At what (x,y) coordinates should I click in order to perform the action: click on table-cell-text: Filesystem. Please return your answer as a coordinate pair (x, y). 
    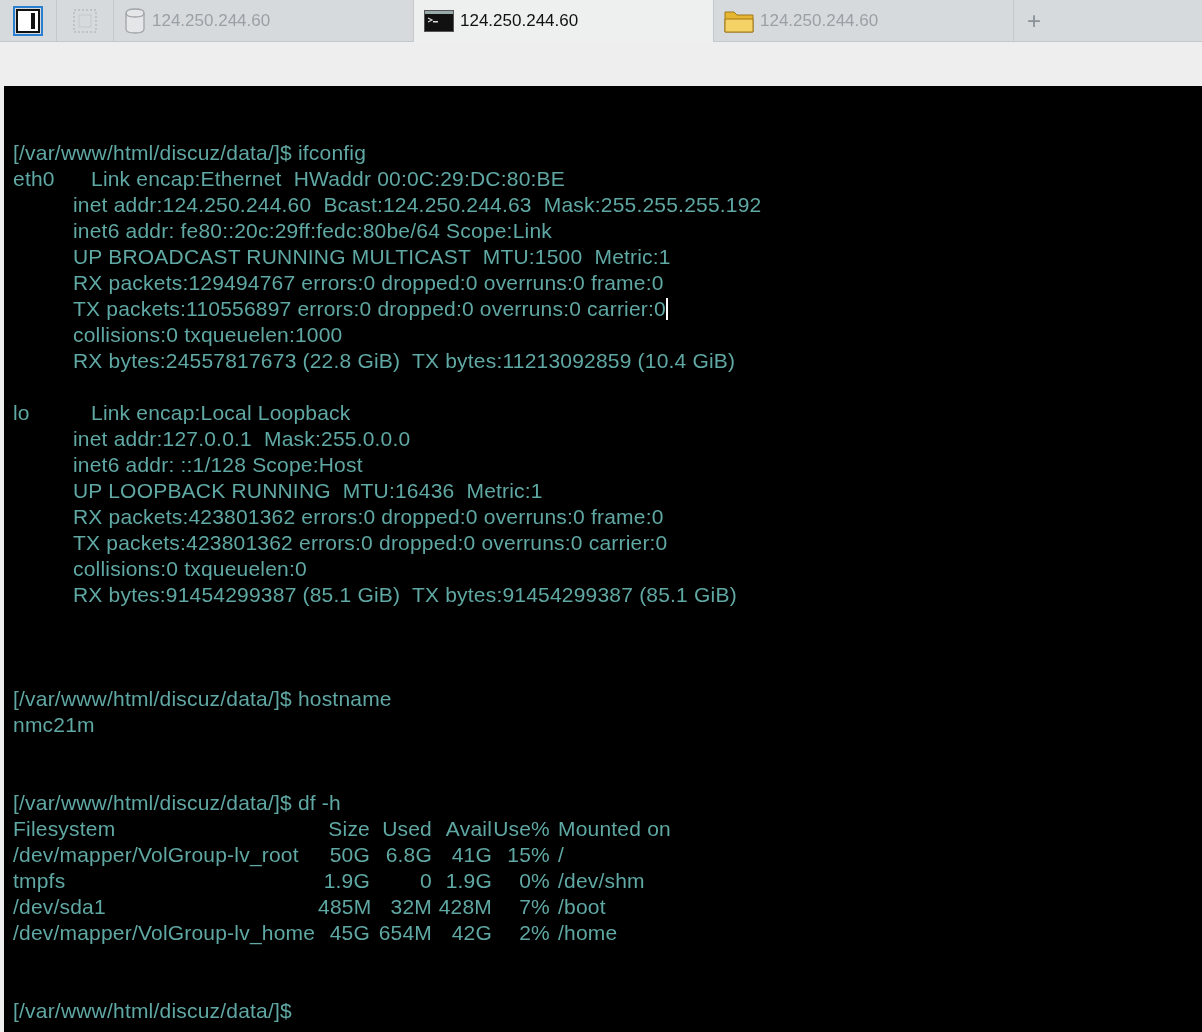
    Looking at the image, I should click on (65, 829).